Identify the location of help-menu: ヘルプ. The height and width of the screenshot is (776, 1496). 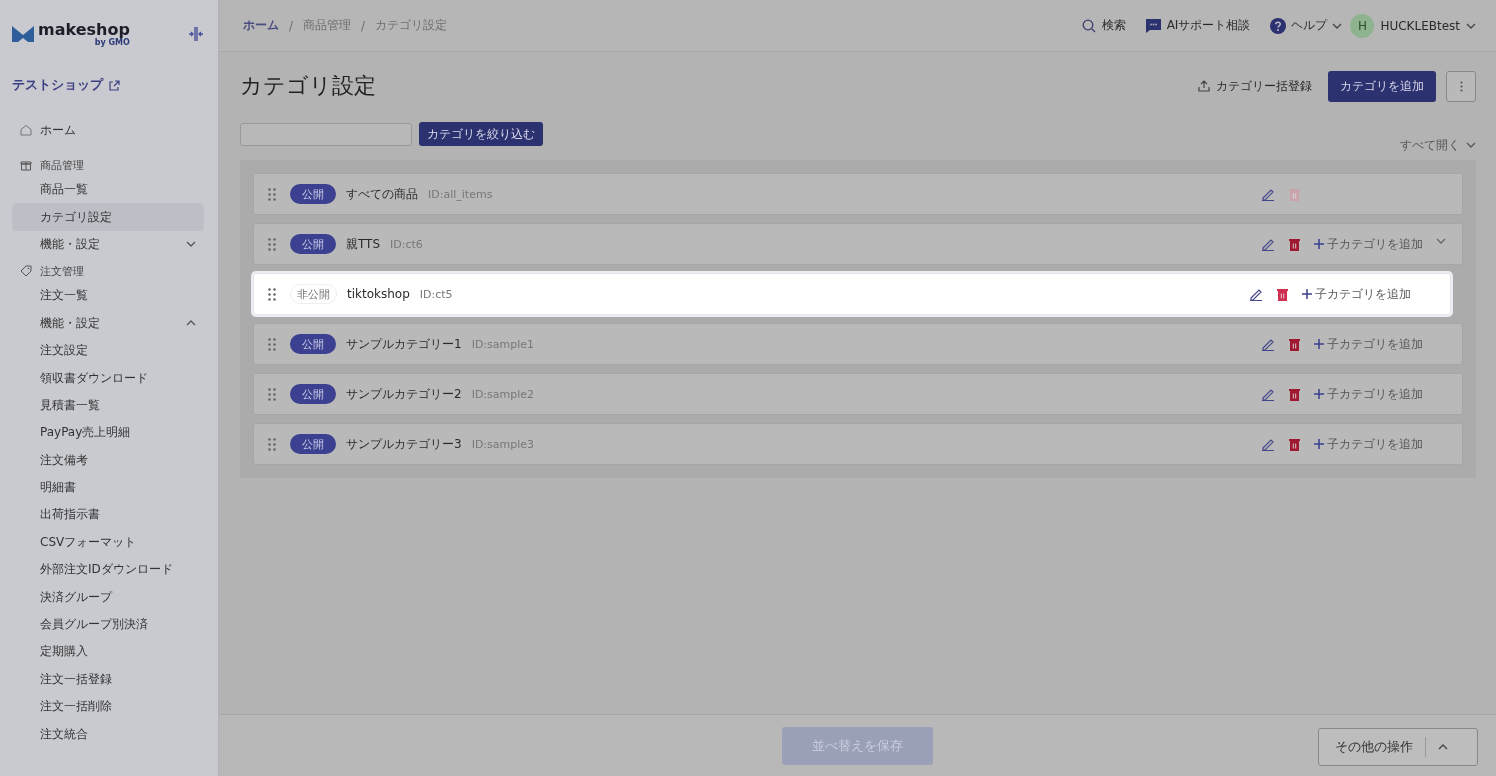
(1309, 25).